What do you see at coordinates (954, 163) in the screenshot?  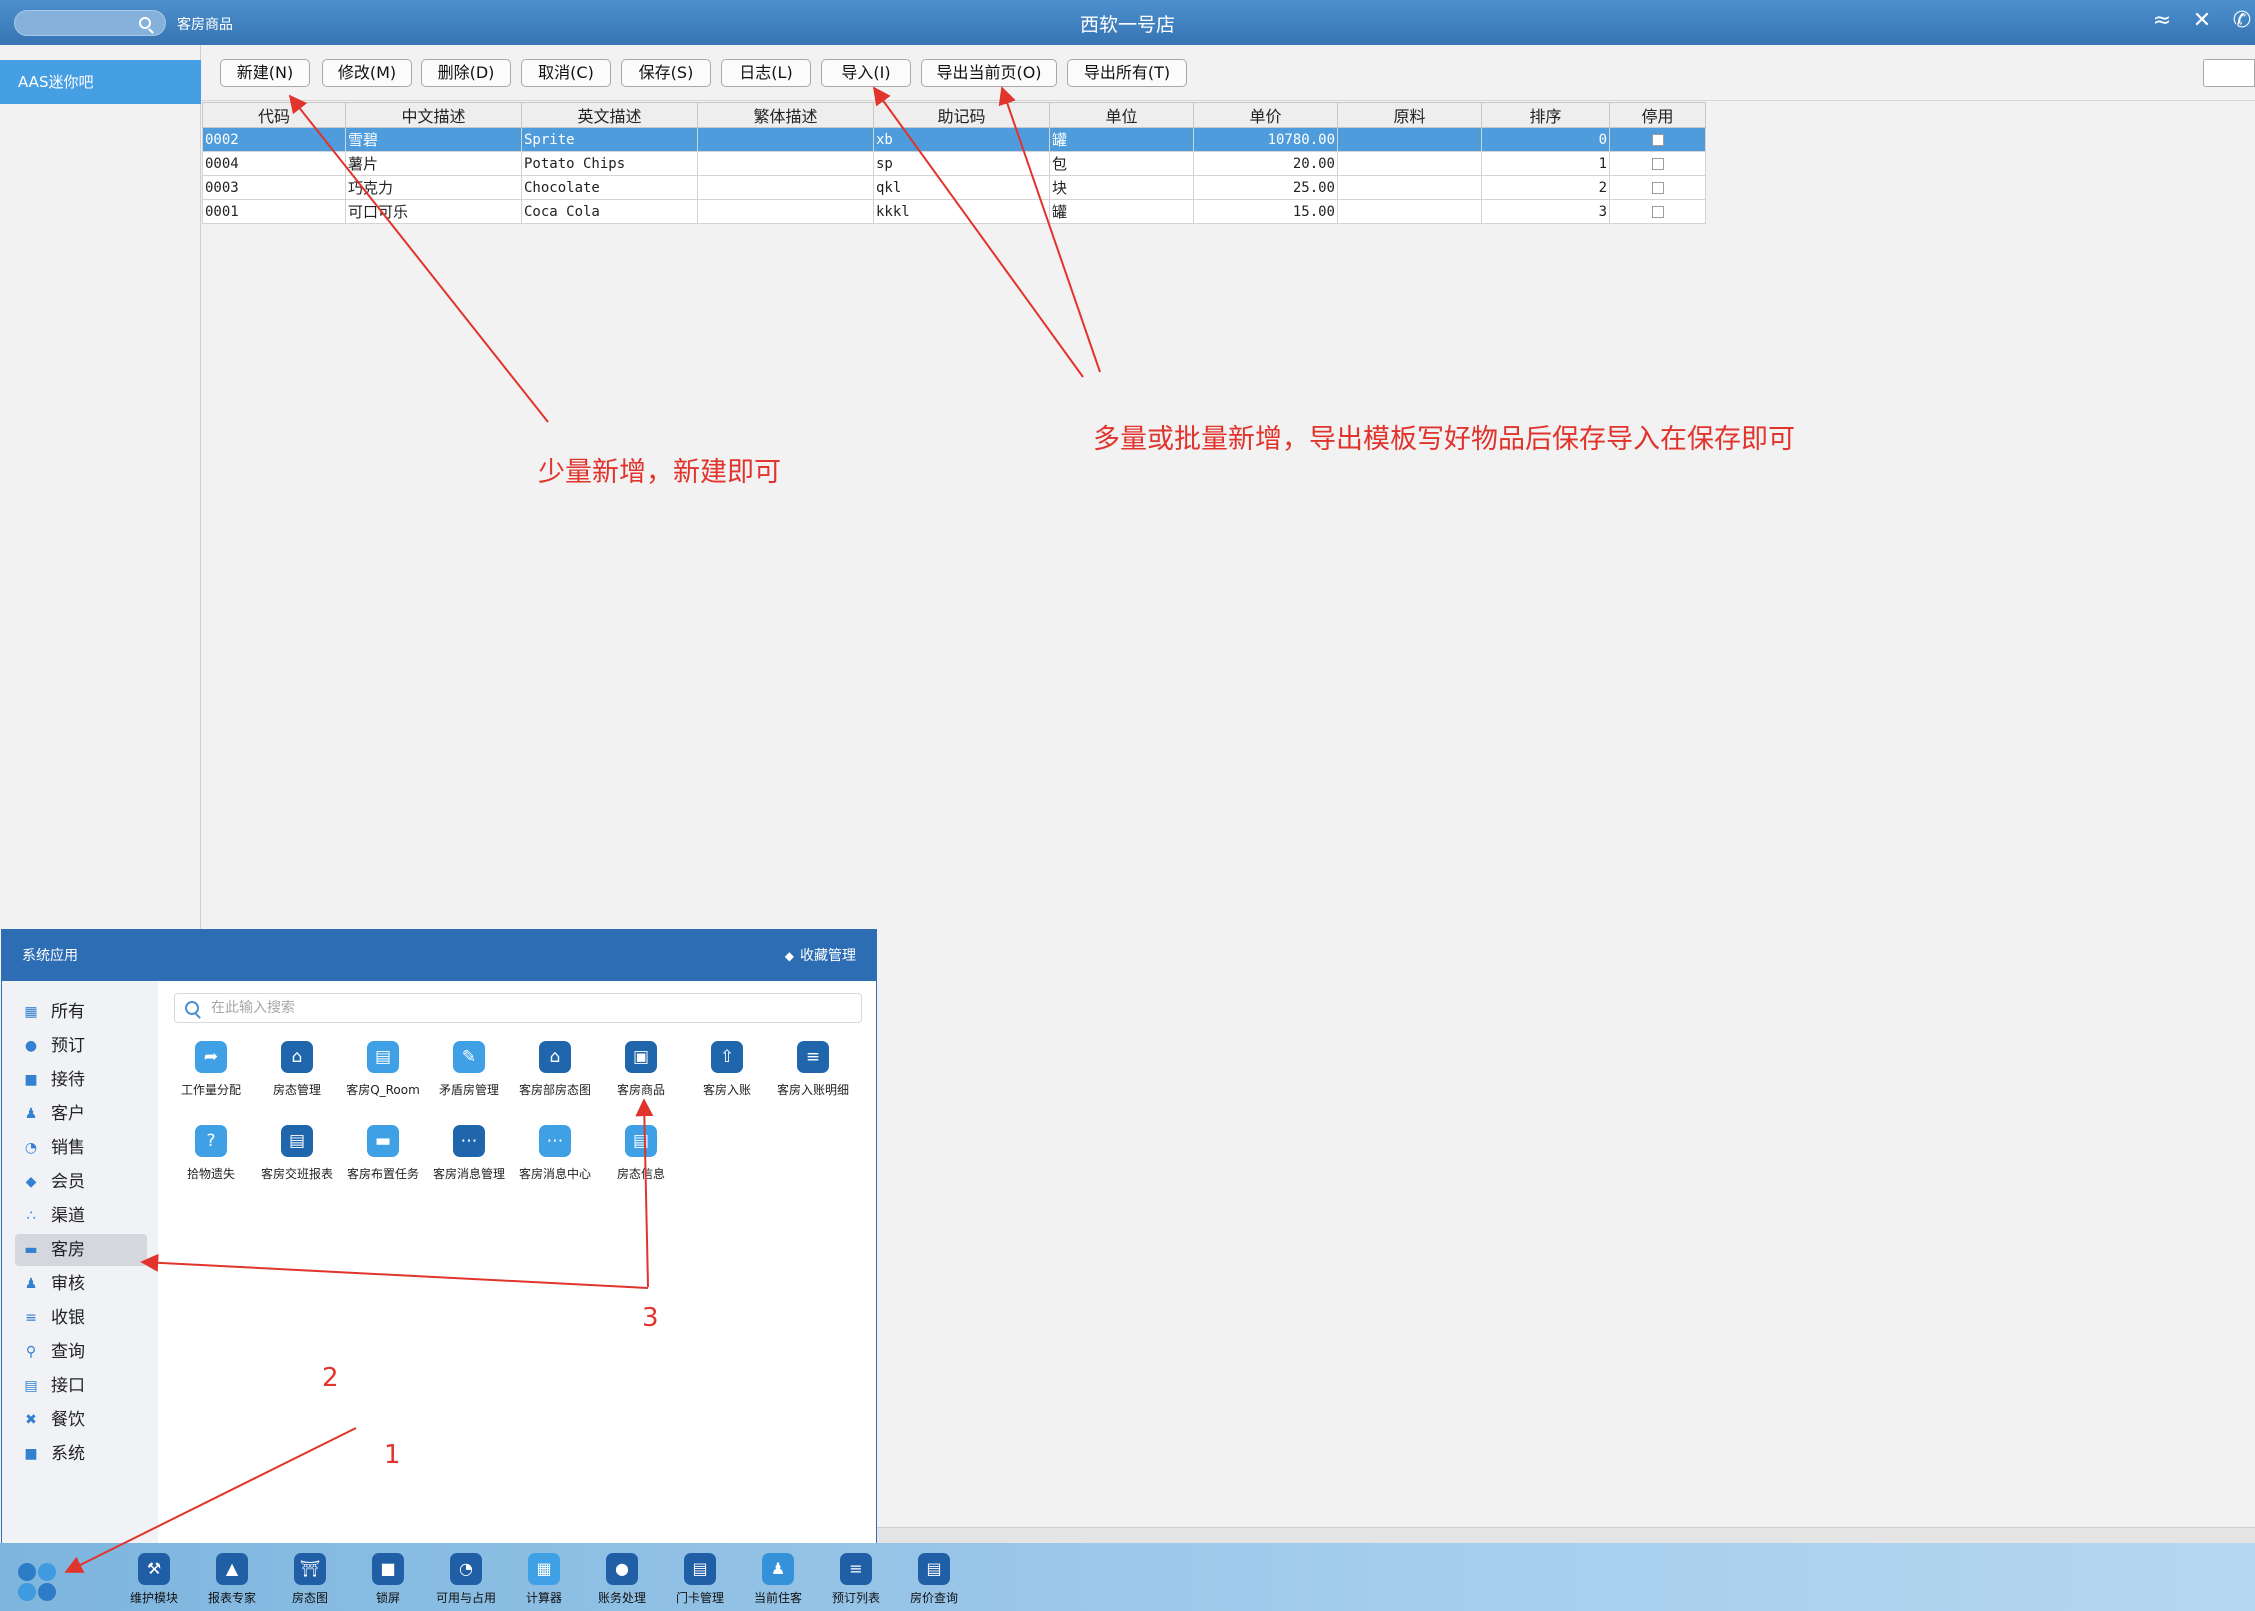 I see `table-row: 0004 薯片 Potato Chips sp 包 20.00 1` at bounding box center [954, 163].